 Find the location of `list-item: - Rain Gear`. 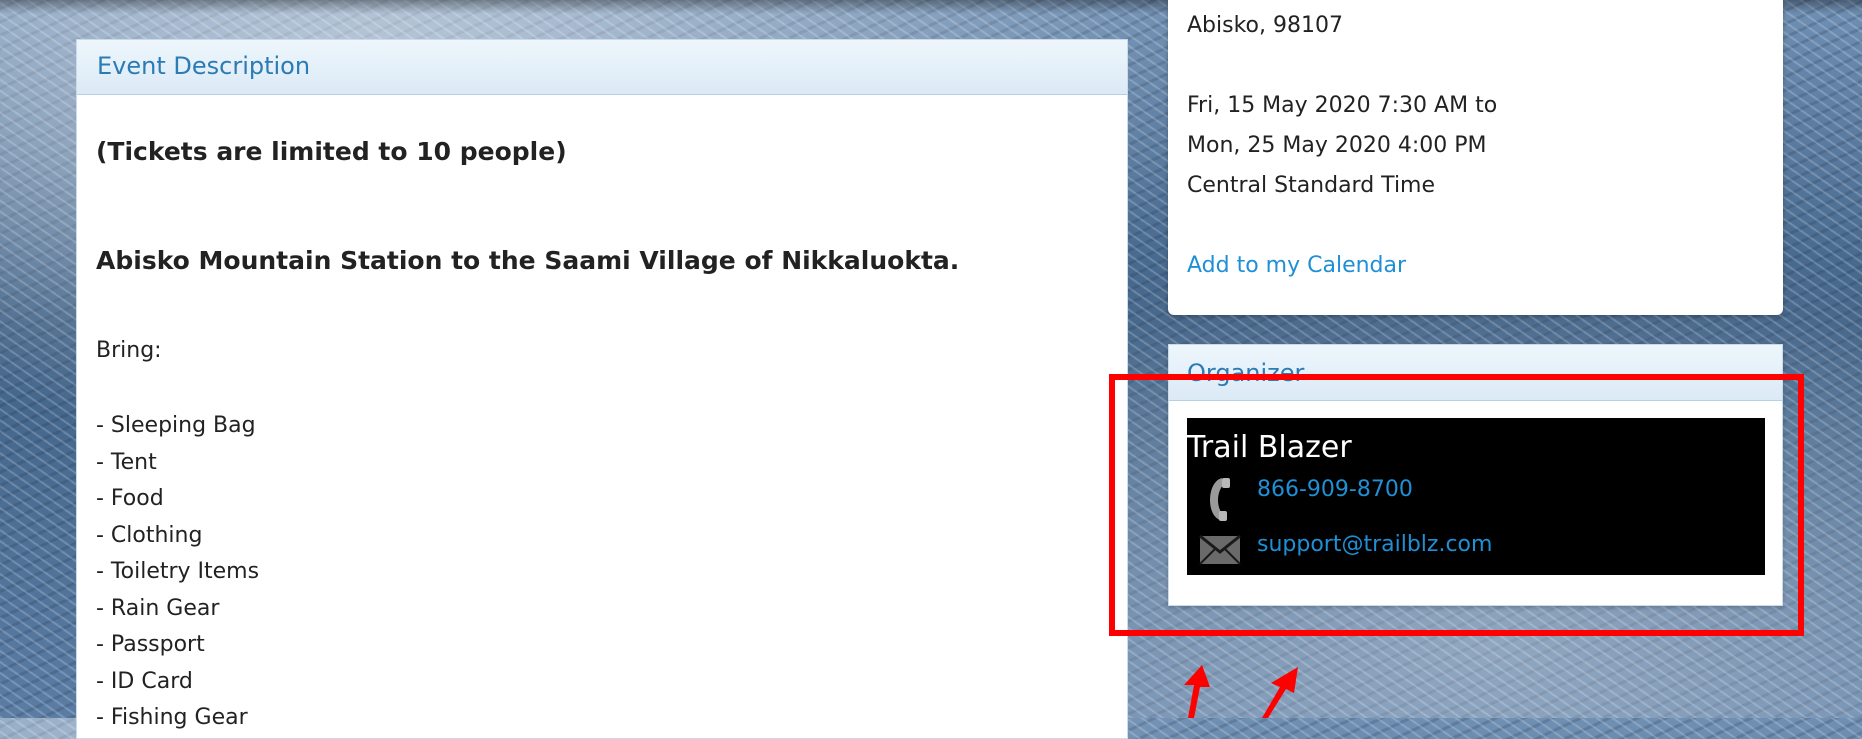

list-item: - Rain Gear is located at coordinates (158, 608).